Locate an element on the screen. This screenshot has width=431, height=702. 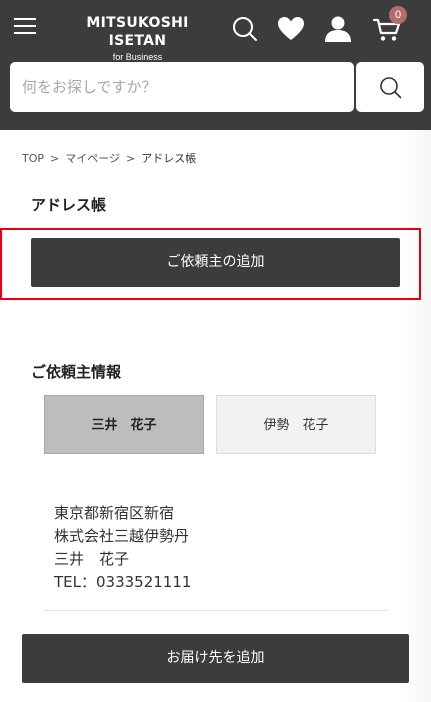
breadcrumb-item-top: TOP is located at coordinates (33, 158).